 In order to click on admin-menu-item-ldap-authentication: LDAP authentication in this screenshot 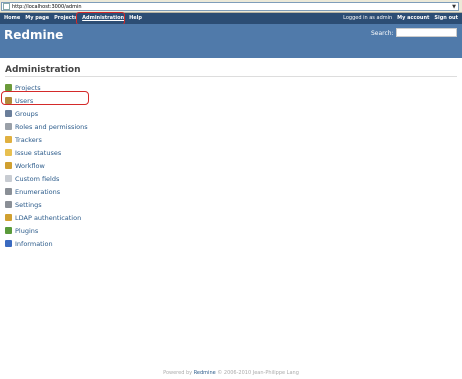, I will do `click(46, 217)`.